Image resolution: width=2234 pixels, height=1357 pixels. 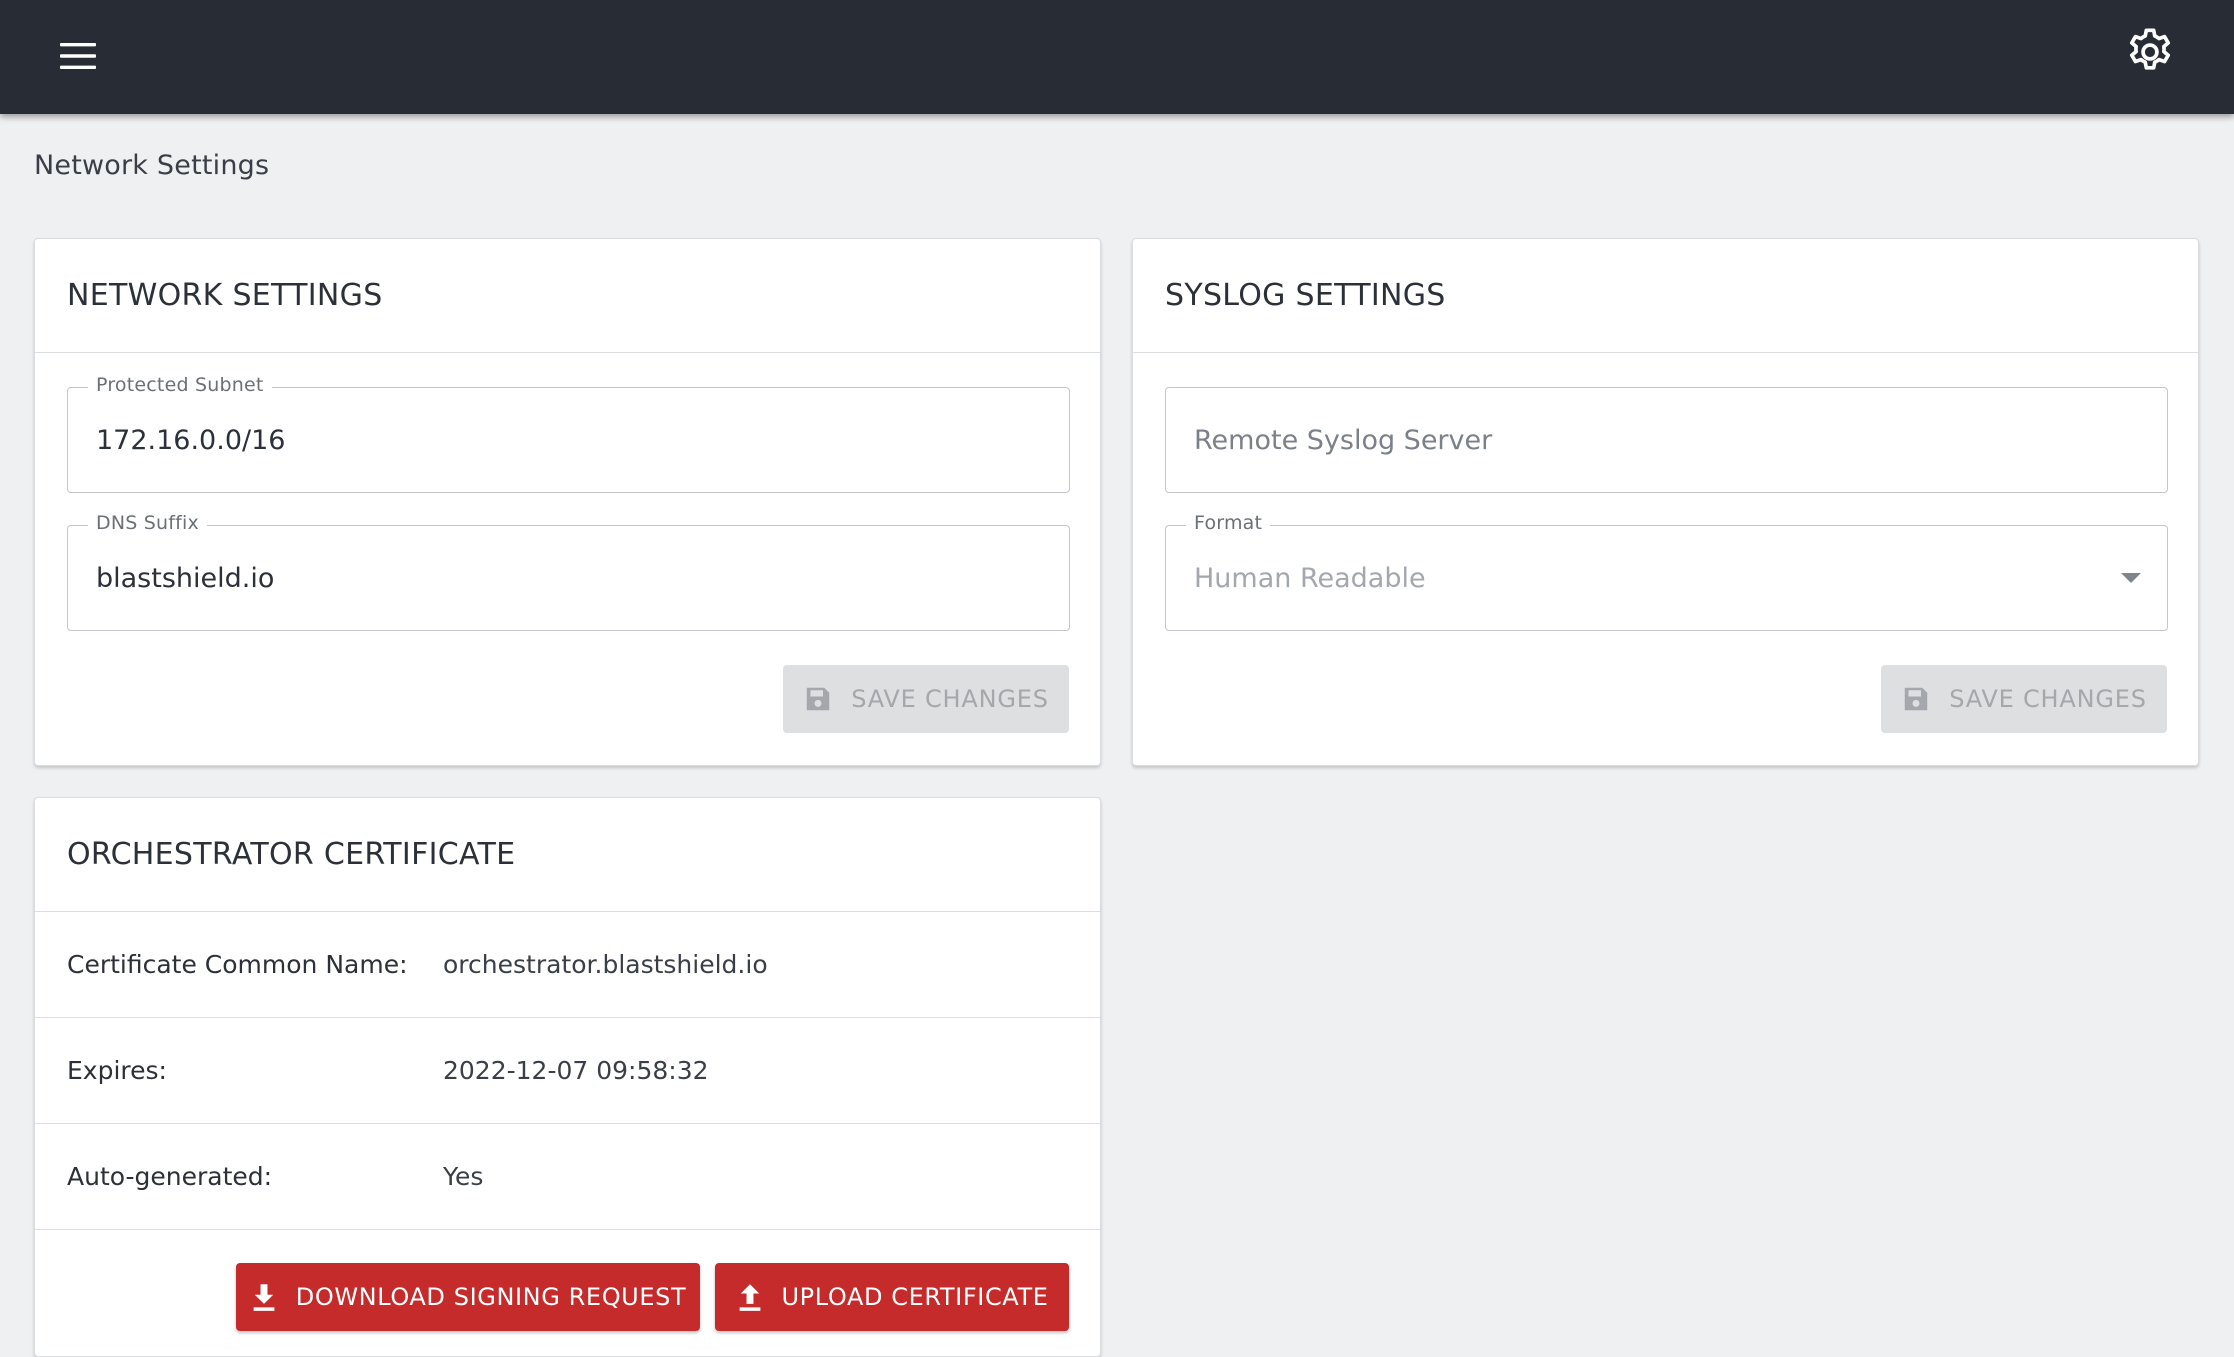 What do you see at coordinates (1666, 571) in the screenshot?
I see `syslog-format-select: Format Human Readable` at bounding box center [1666, 571].